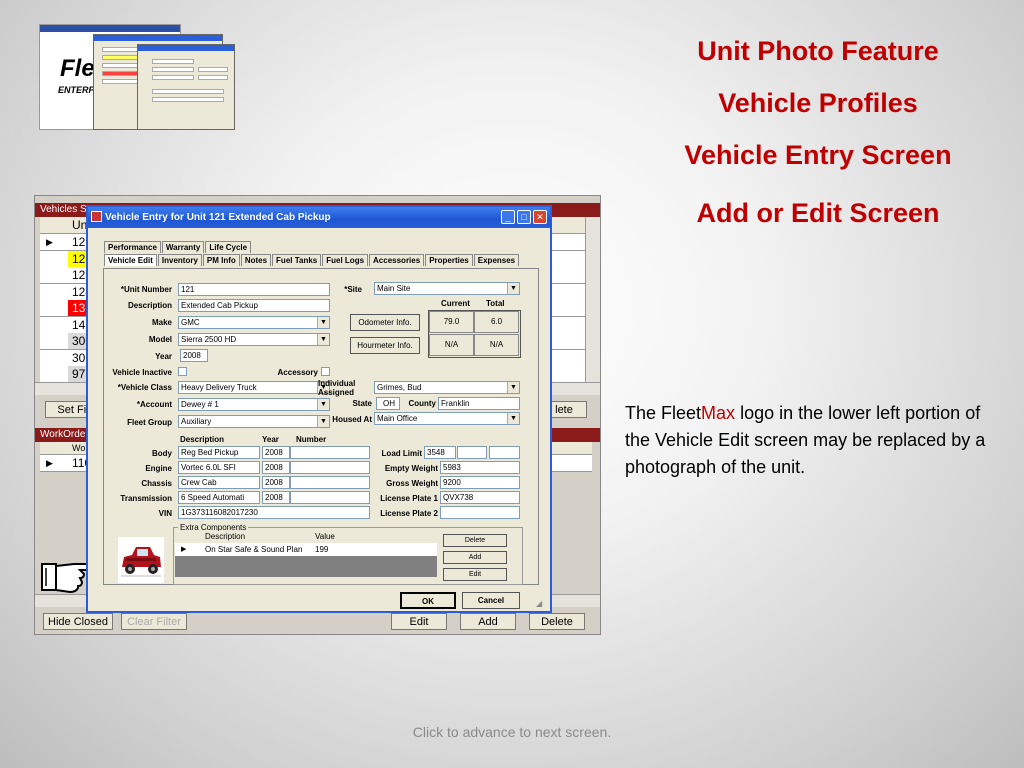 This screenshot has width=1024, height=768. Describe the element at coordinates (475, 540) in the screenshot. I see `ec-delete-button: Delete` at that location.